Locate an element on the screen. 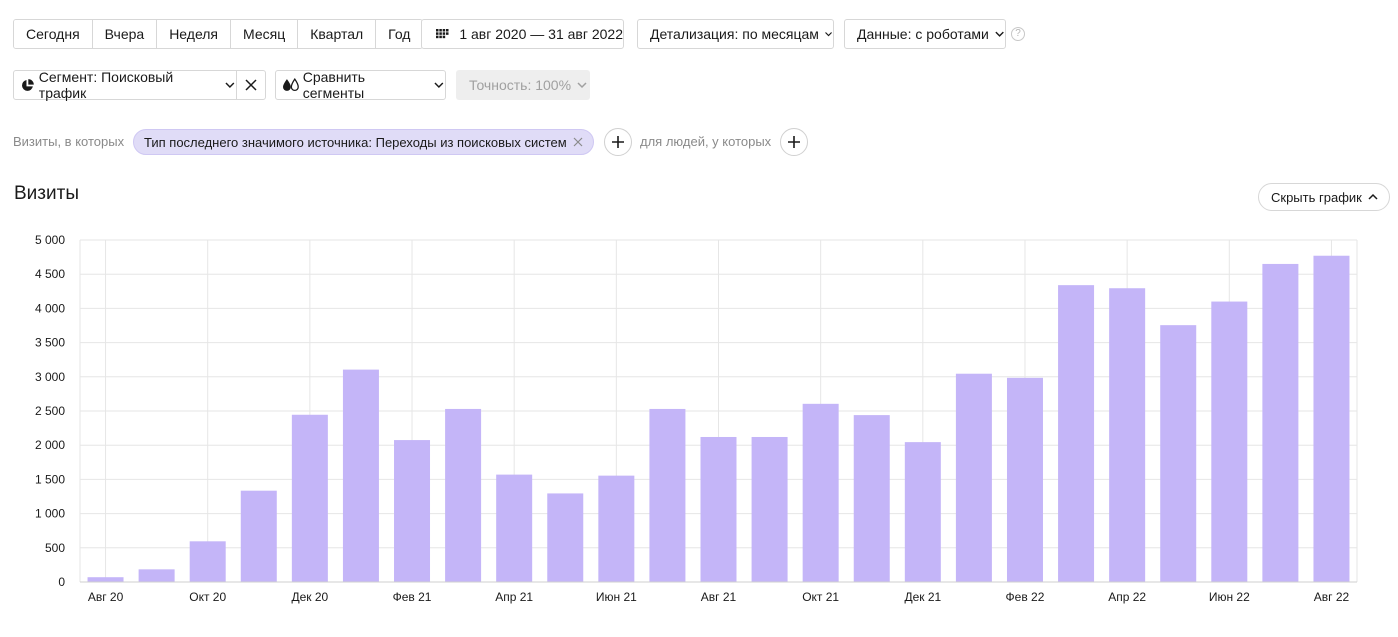 The width and height of the screenshot is (1398, 637). bar-Апр 21 is located at coordinates (514, 528).